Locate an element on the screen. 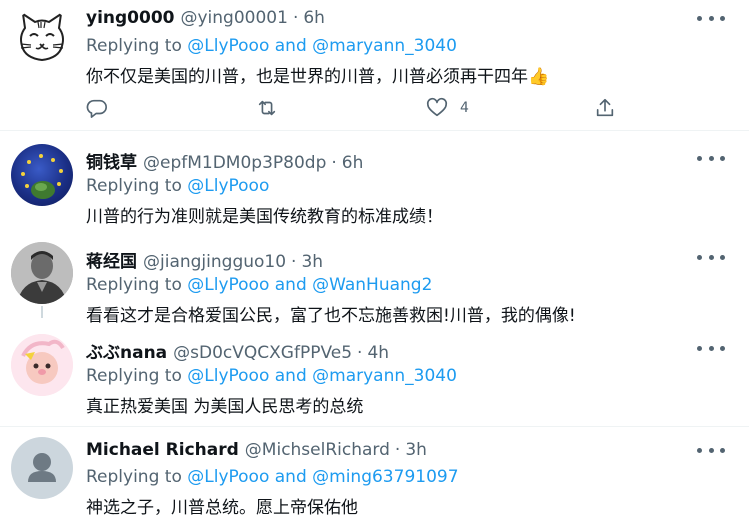 Image resolution: width=749 pixels, height=522 pixels. retweet-icon is located at coordinates (267, 108).